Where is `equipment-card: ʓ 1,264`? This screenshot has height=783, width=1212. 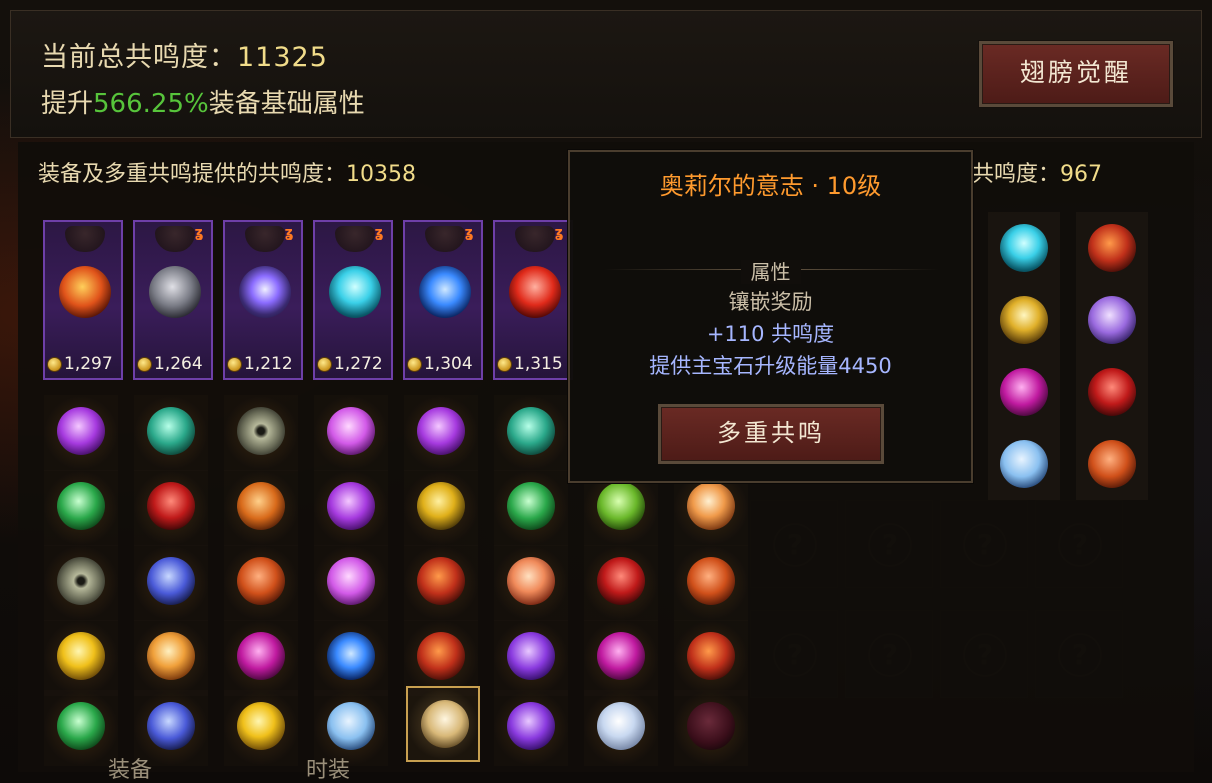 equipment-card: ʓ 1,264 is located at coordinates (173, 300).